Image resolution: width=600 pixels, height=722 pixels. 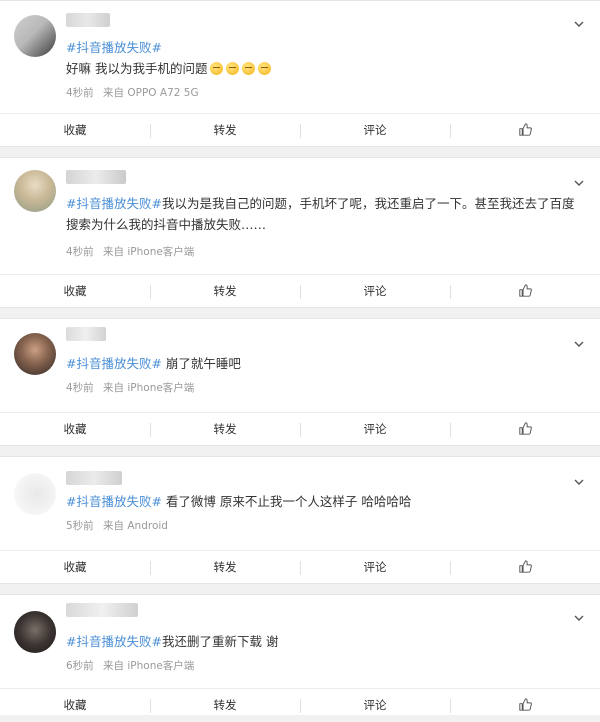 What do you see at coordinates (220, 641) in the screenshot?
I see `post-body: 我还删了重新下载 谢` at bounding box center [220, 641].